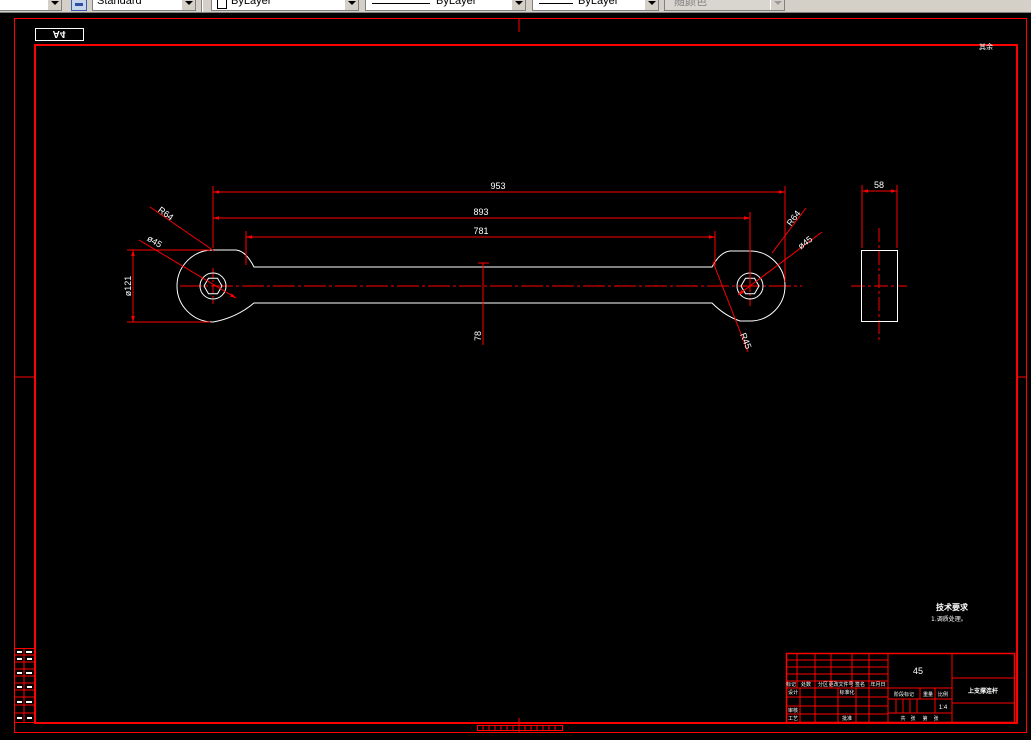  Describe the element at coordinates (165, 214) in the screenshot. I see `dim-left-radius: R64` at that location.